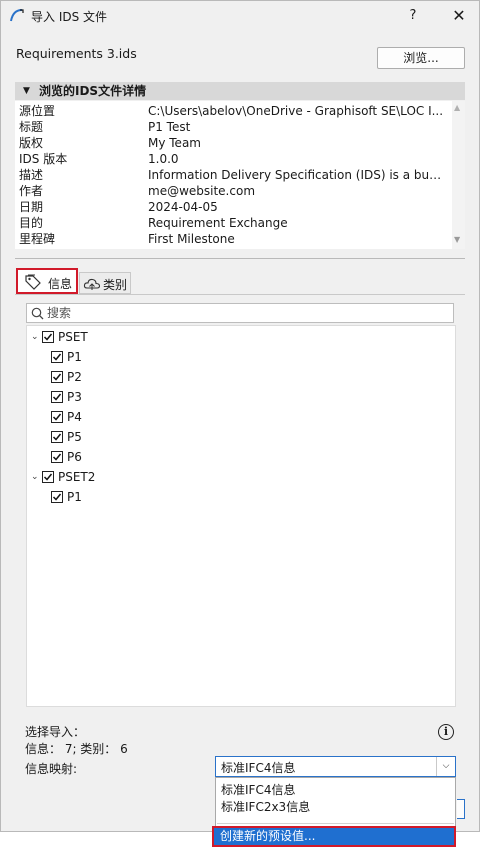 This screenshot has width=480, height=850. What do you see at coordinates (247, 313) in the screenshot?
I see `search-input` at bounding box center [247, 313].